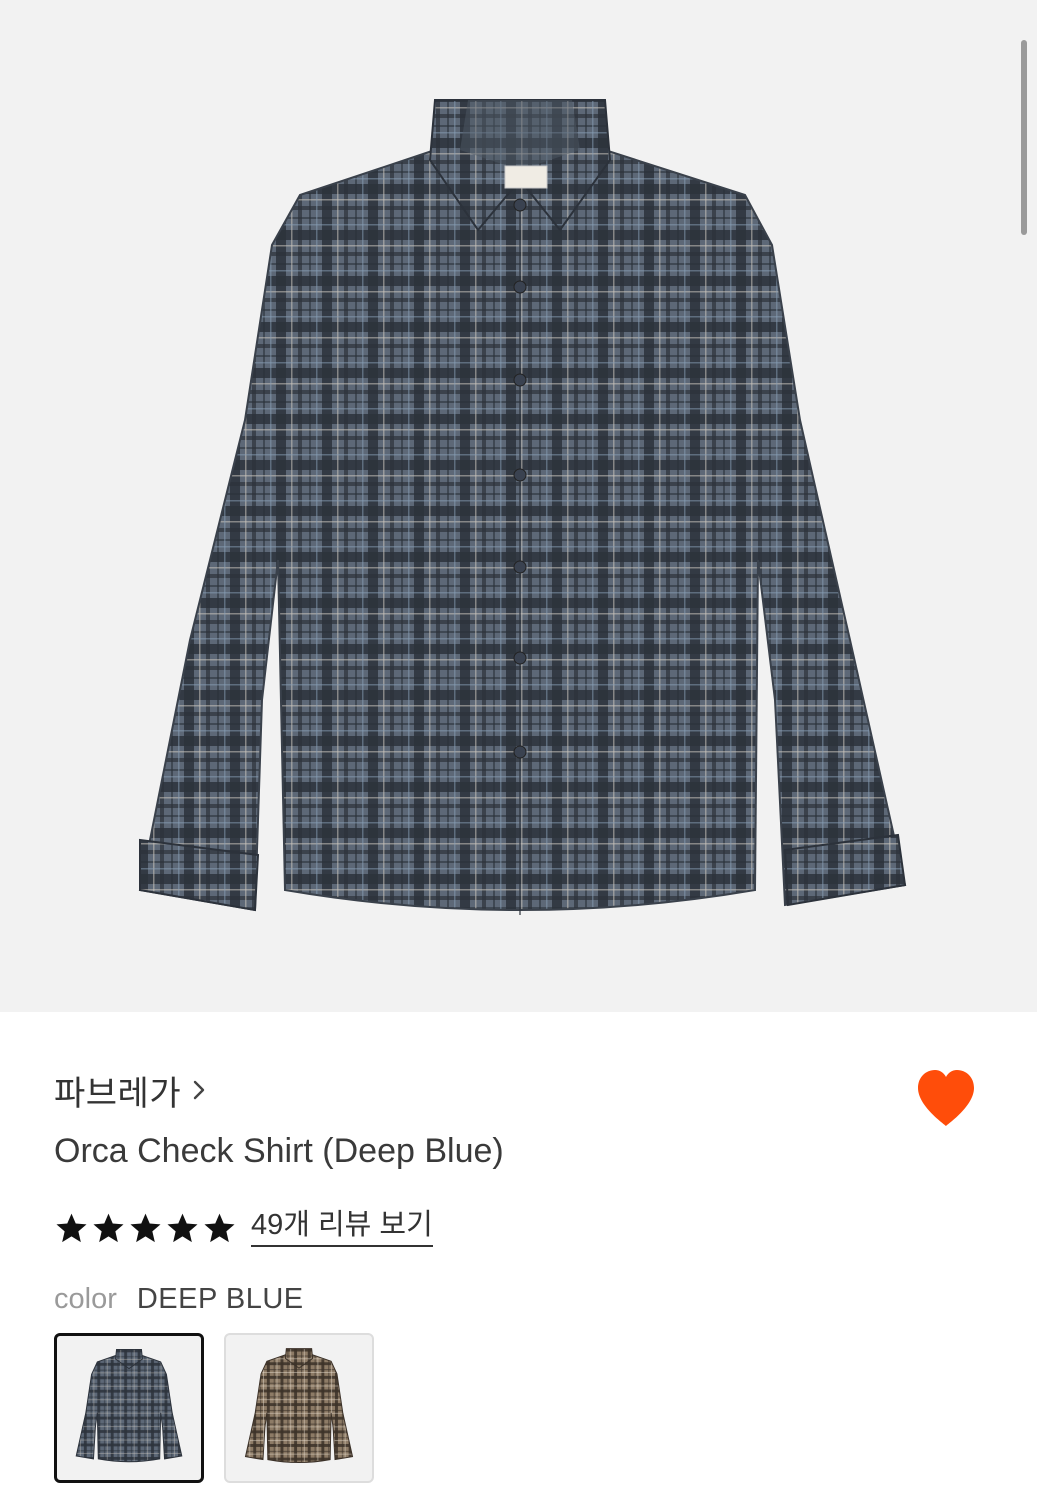  I want to click on deep-blue-shirt-thumbnail, so click(129, 1405).